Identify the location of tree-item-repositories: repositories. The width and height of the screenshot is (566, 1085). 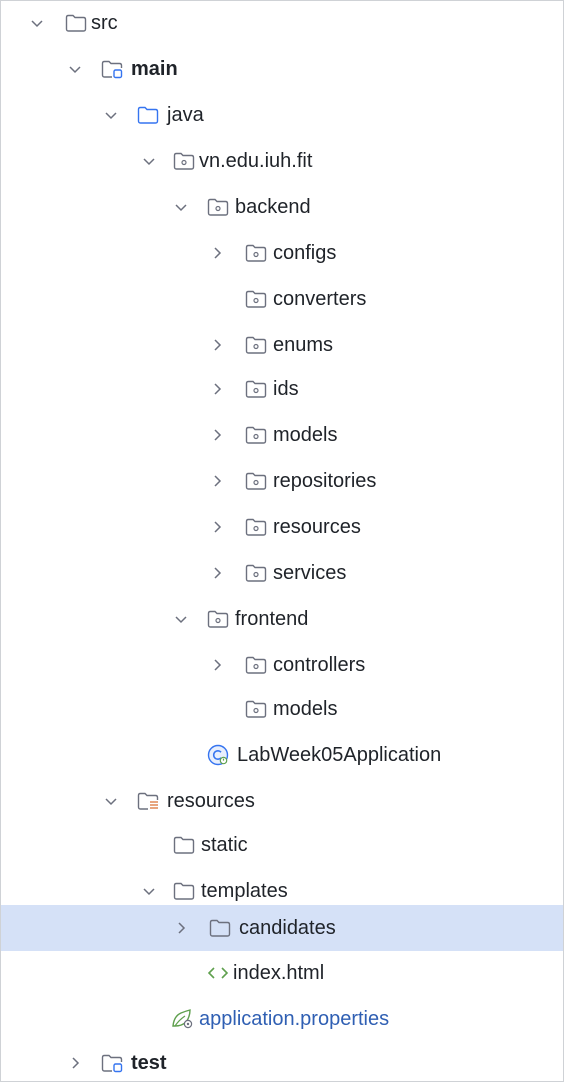
(282, 481).